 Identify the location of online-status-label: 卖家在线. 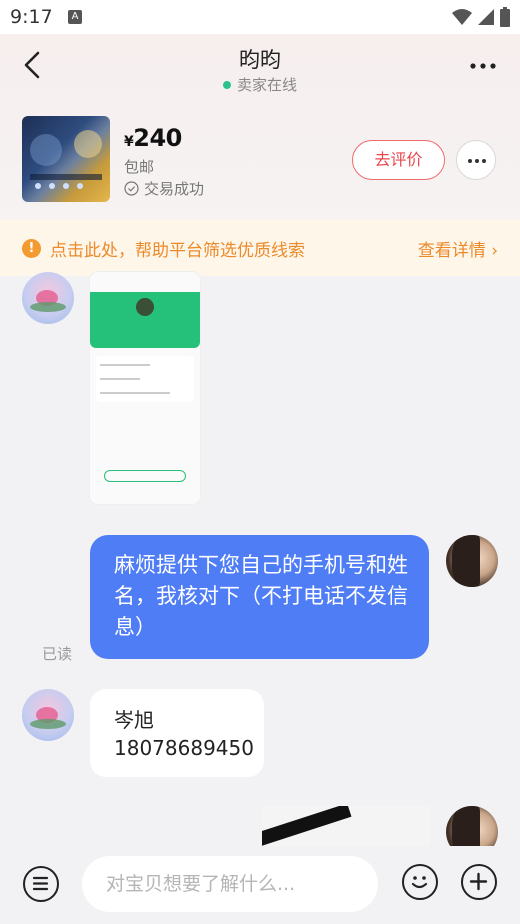
(266, 85).